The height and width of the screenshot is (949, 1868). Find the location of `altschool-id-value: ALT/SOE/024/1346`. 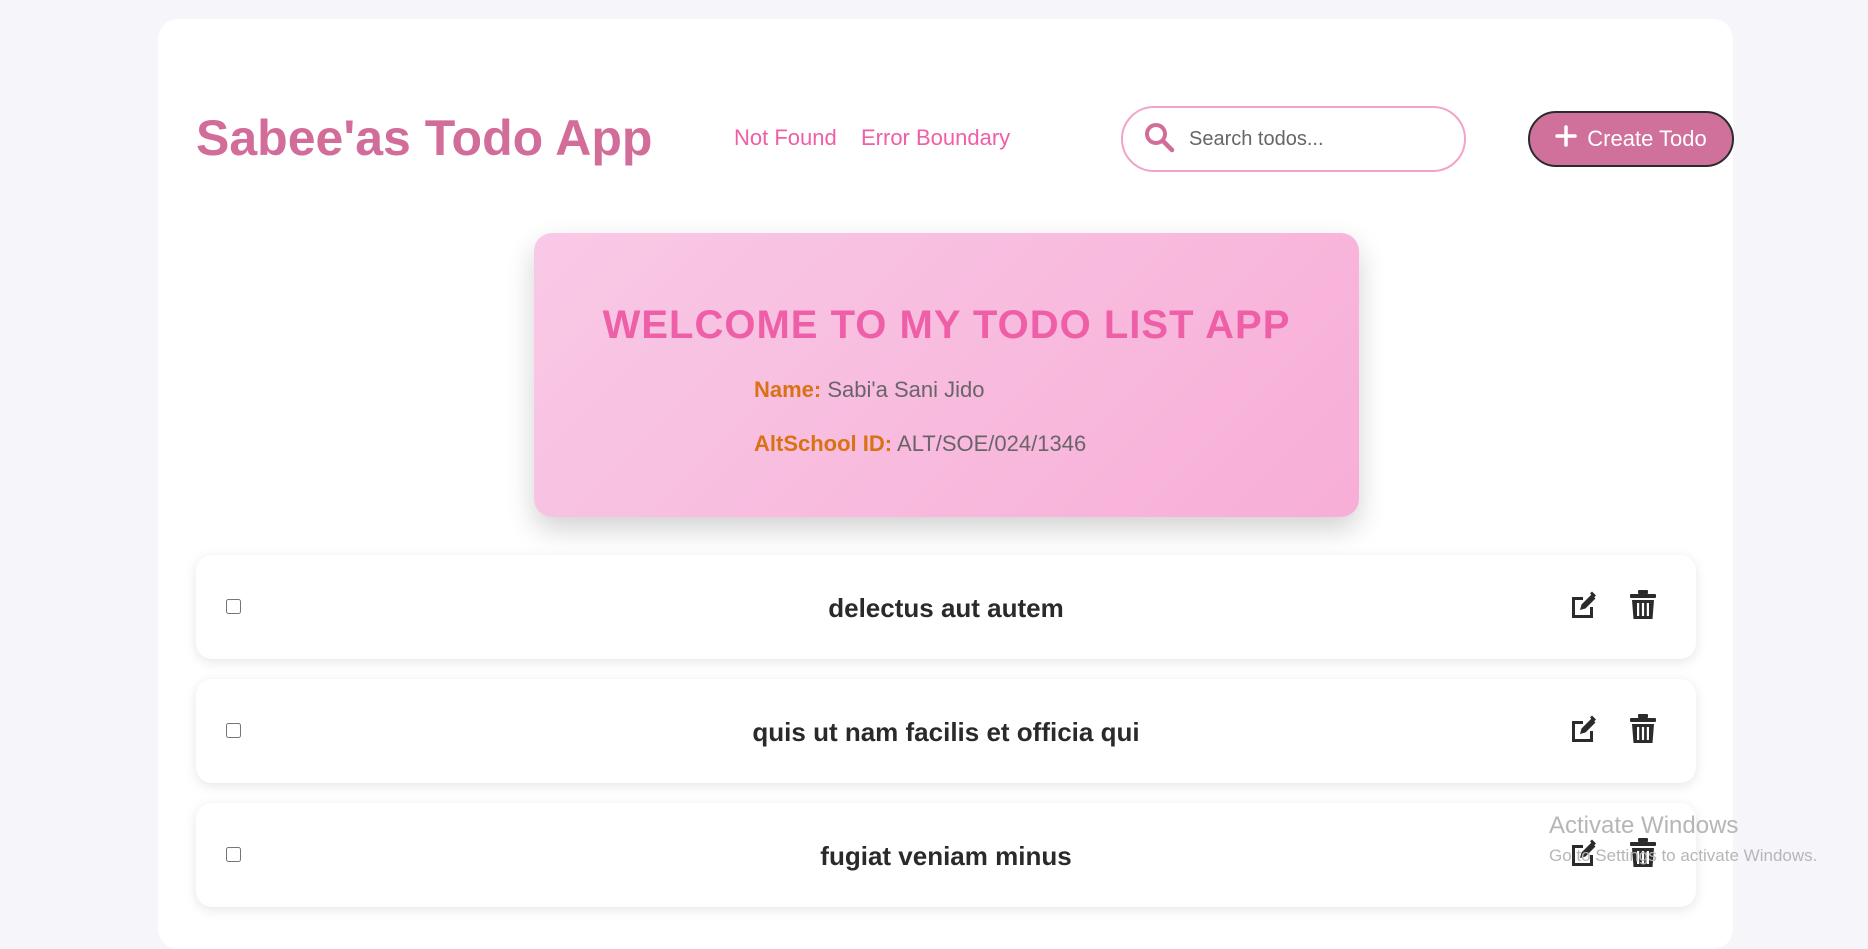

altschool-id-value: ALT/SOE/024/1346 is located at coordinates (992, 443).